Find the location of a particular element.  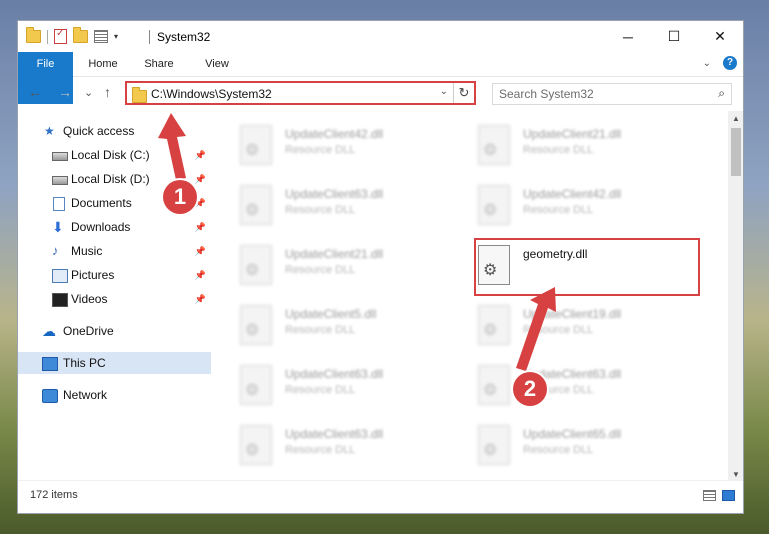

address-path: C:\Windows\System32 is located at coordinates (211, 94).